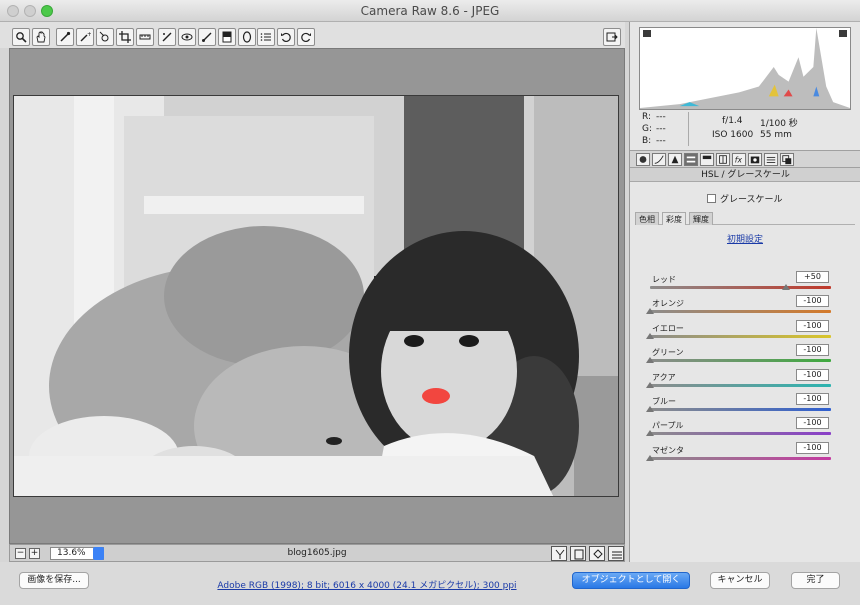  Describe the element at coordinates (751, 200) in the screenshot. I see `grayscale-label: グレースケール` at that location.